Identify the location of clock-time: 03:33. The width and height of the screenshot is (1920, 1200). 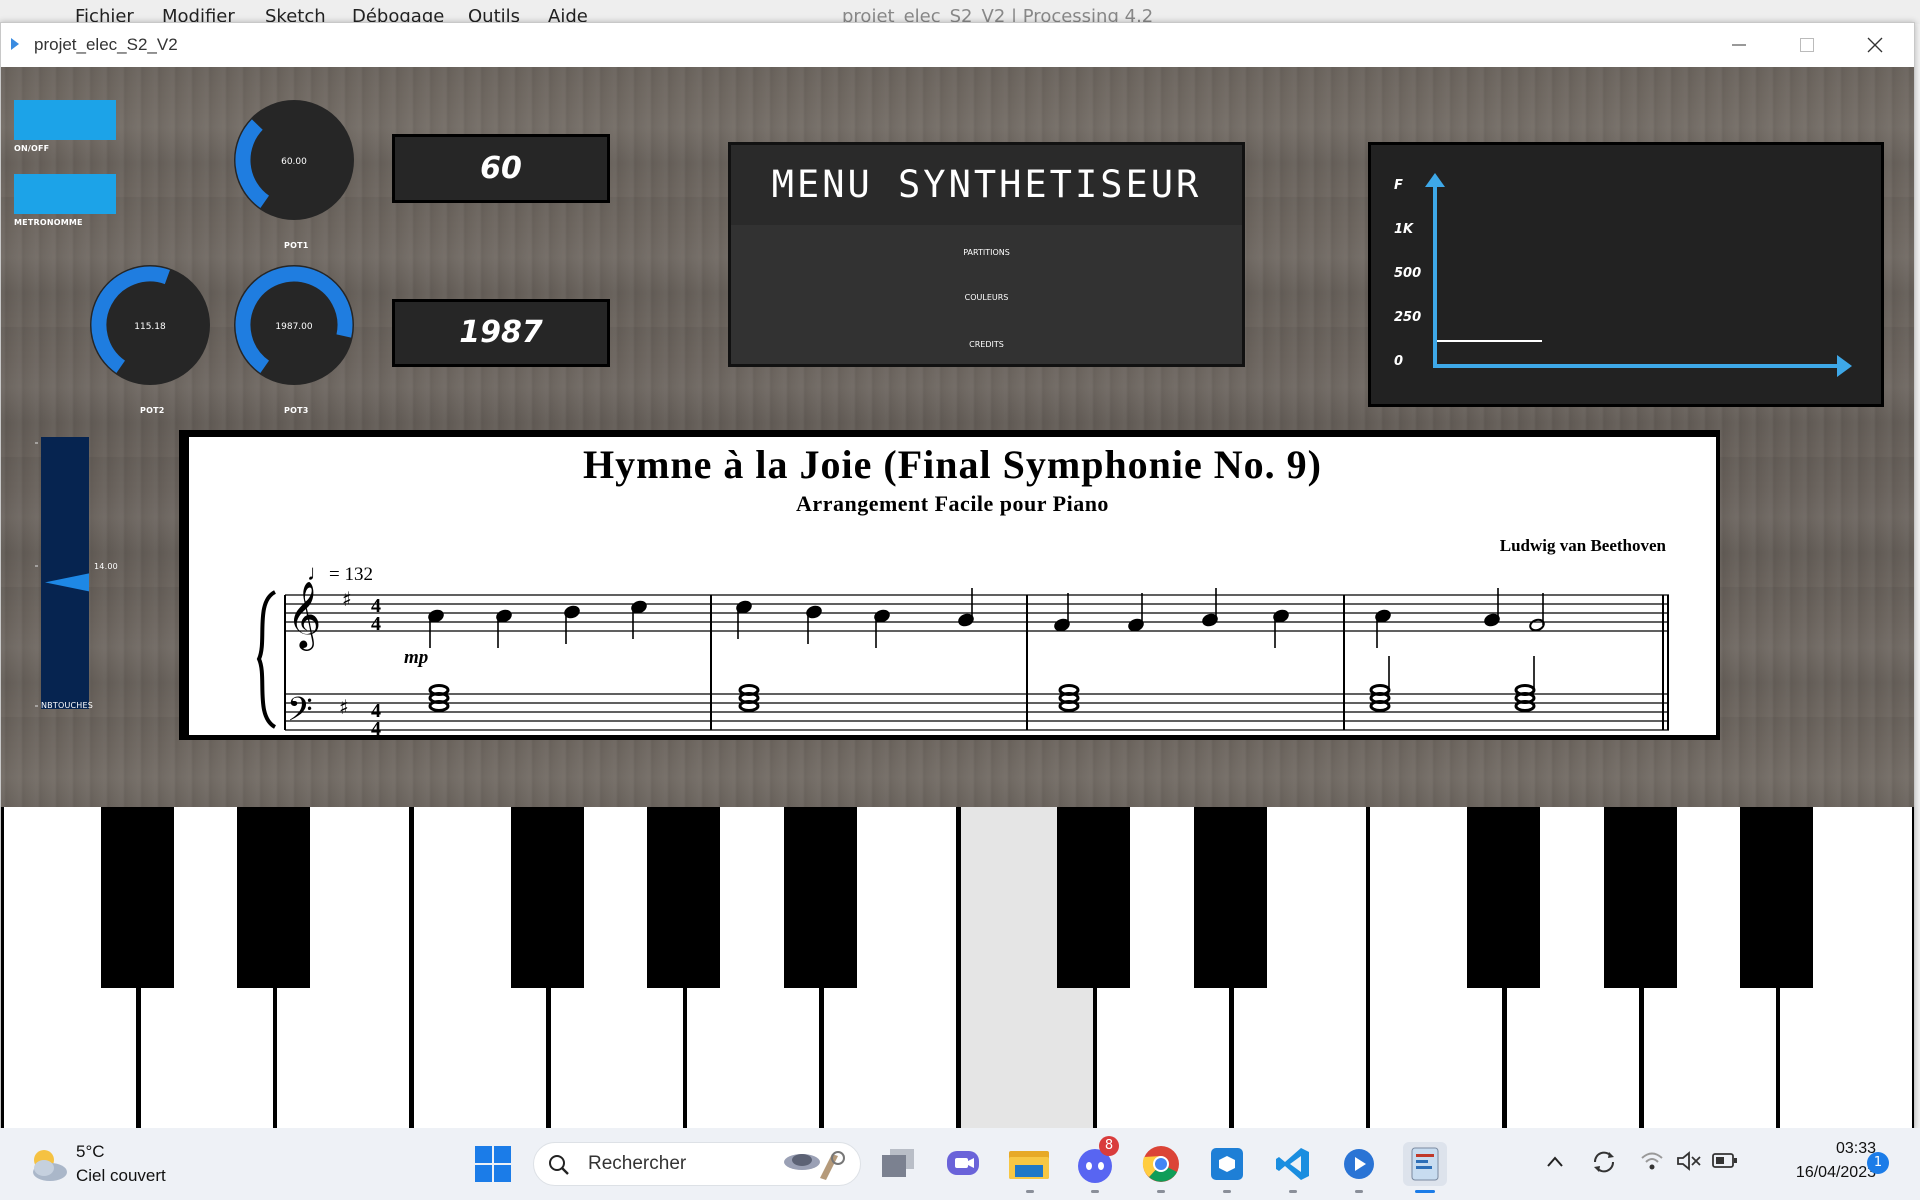
(1818, 1149).